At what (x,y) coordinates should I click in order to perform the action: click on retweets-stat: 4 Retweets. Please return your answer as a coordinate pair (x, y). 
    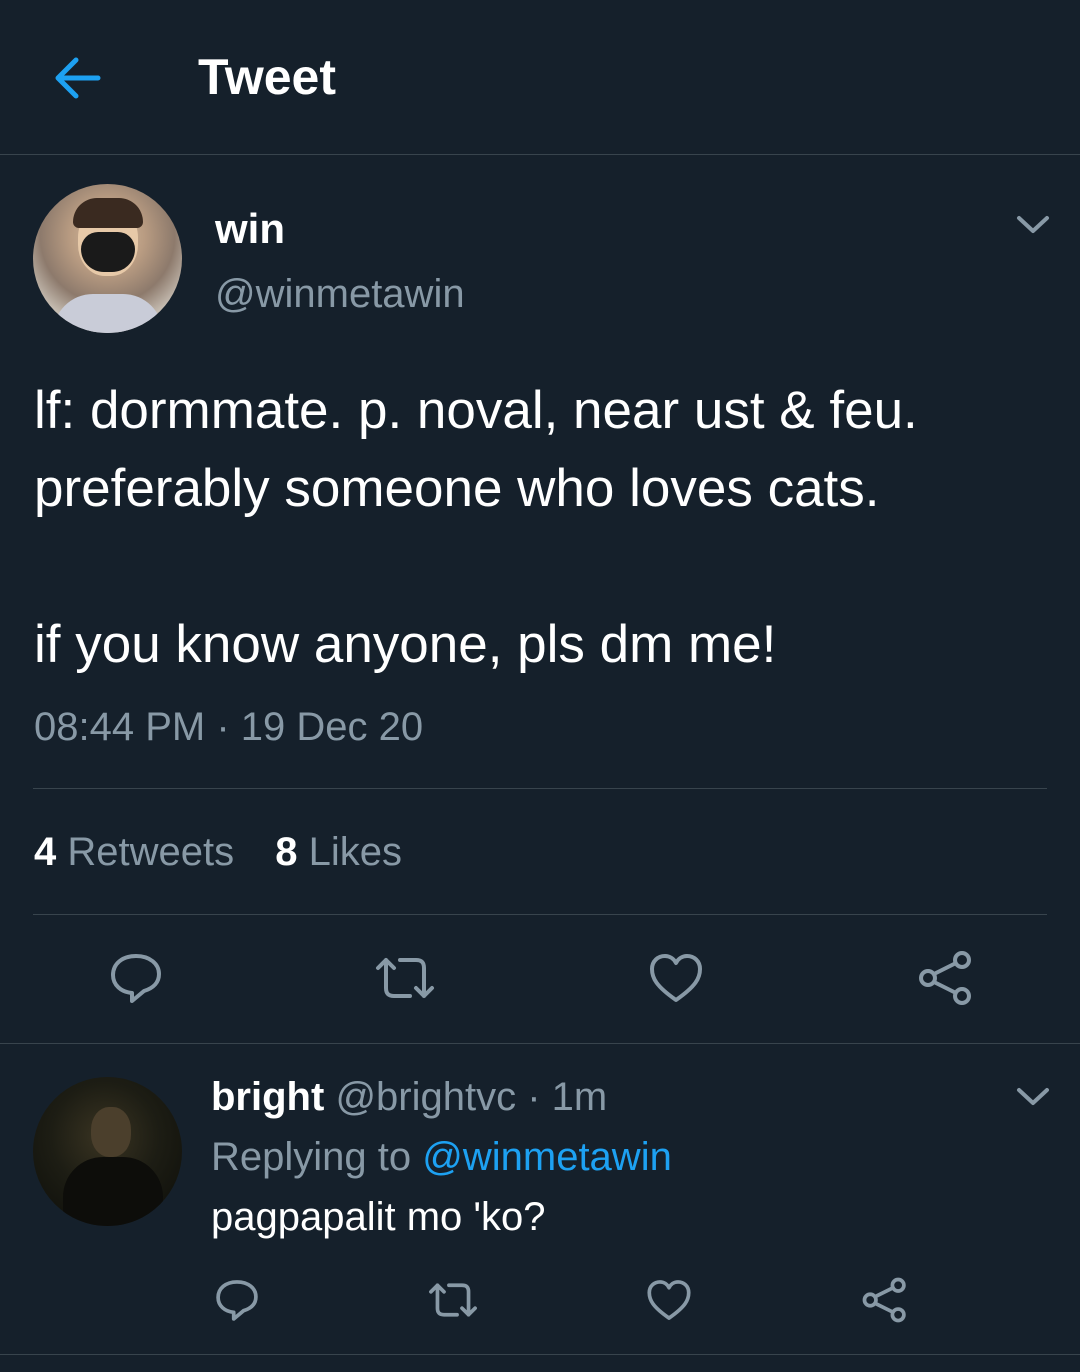
    Looking at the image, I should click on (134, 852).